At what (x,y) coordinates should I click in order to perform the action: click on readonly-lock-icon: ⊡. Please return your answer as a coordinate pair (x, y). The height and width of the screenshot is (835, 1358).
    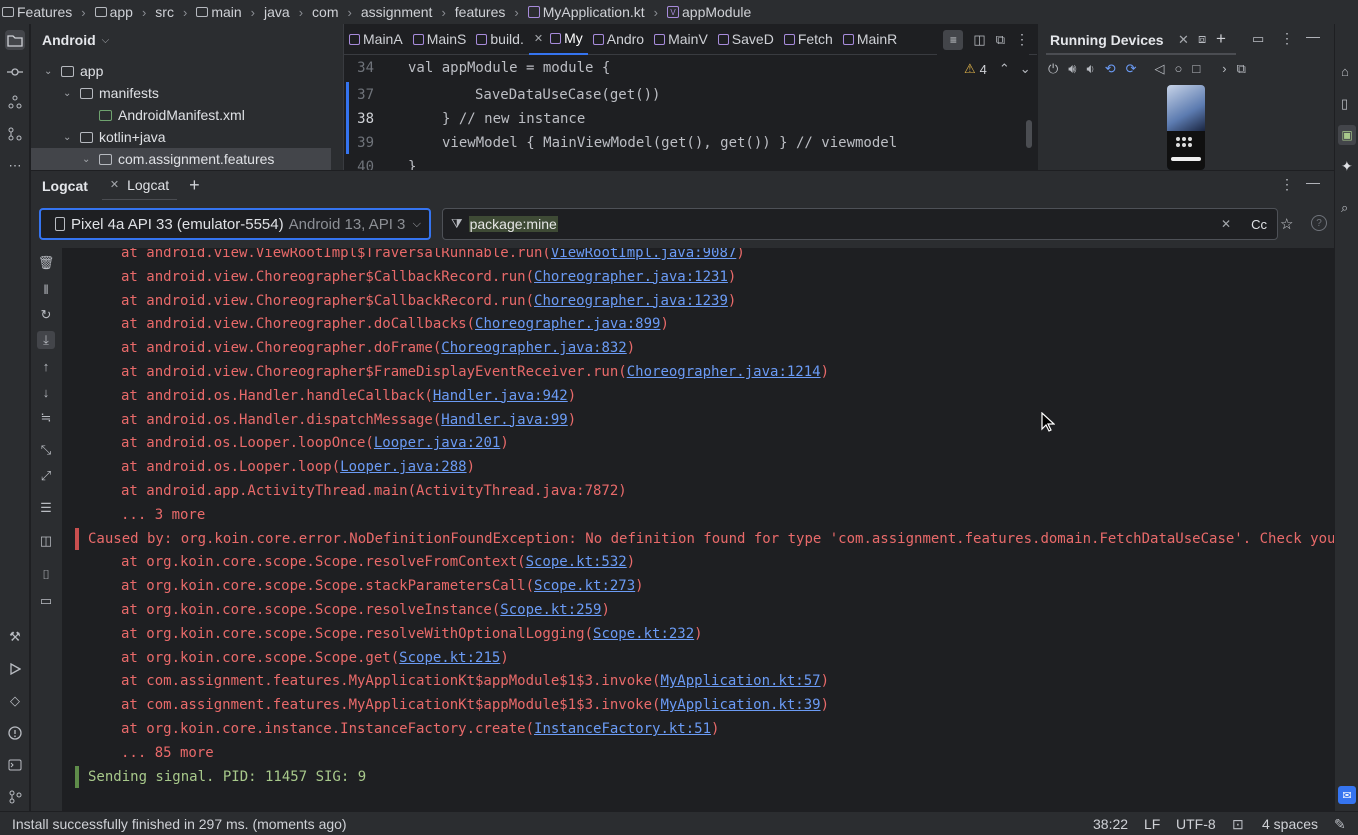
    Looking at the image, I should click on (1238, 823).